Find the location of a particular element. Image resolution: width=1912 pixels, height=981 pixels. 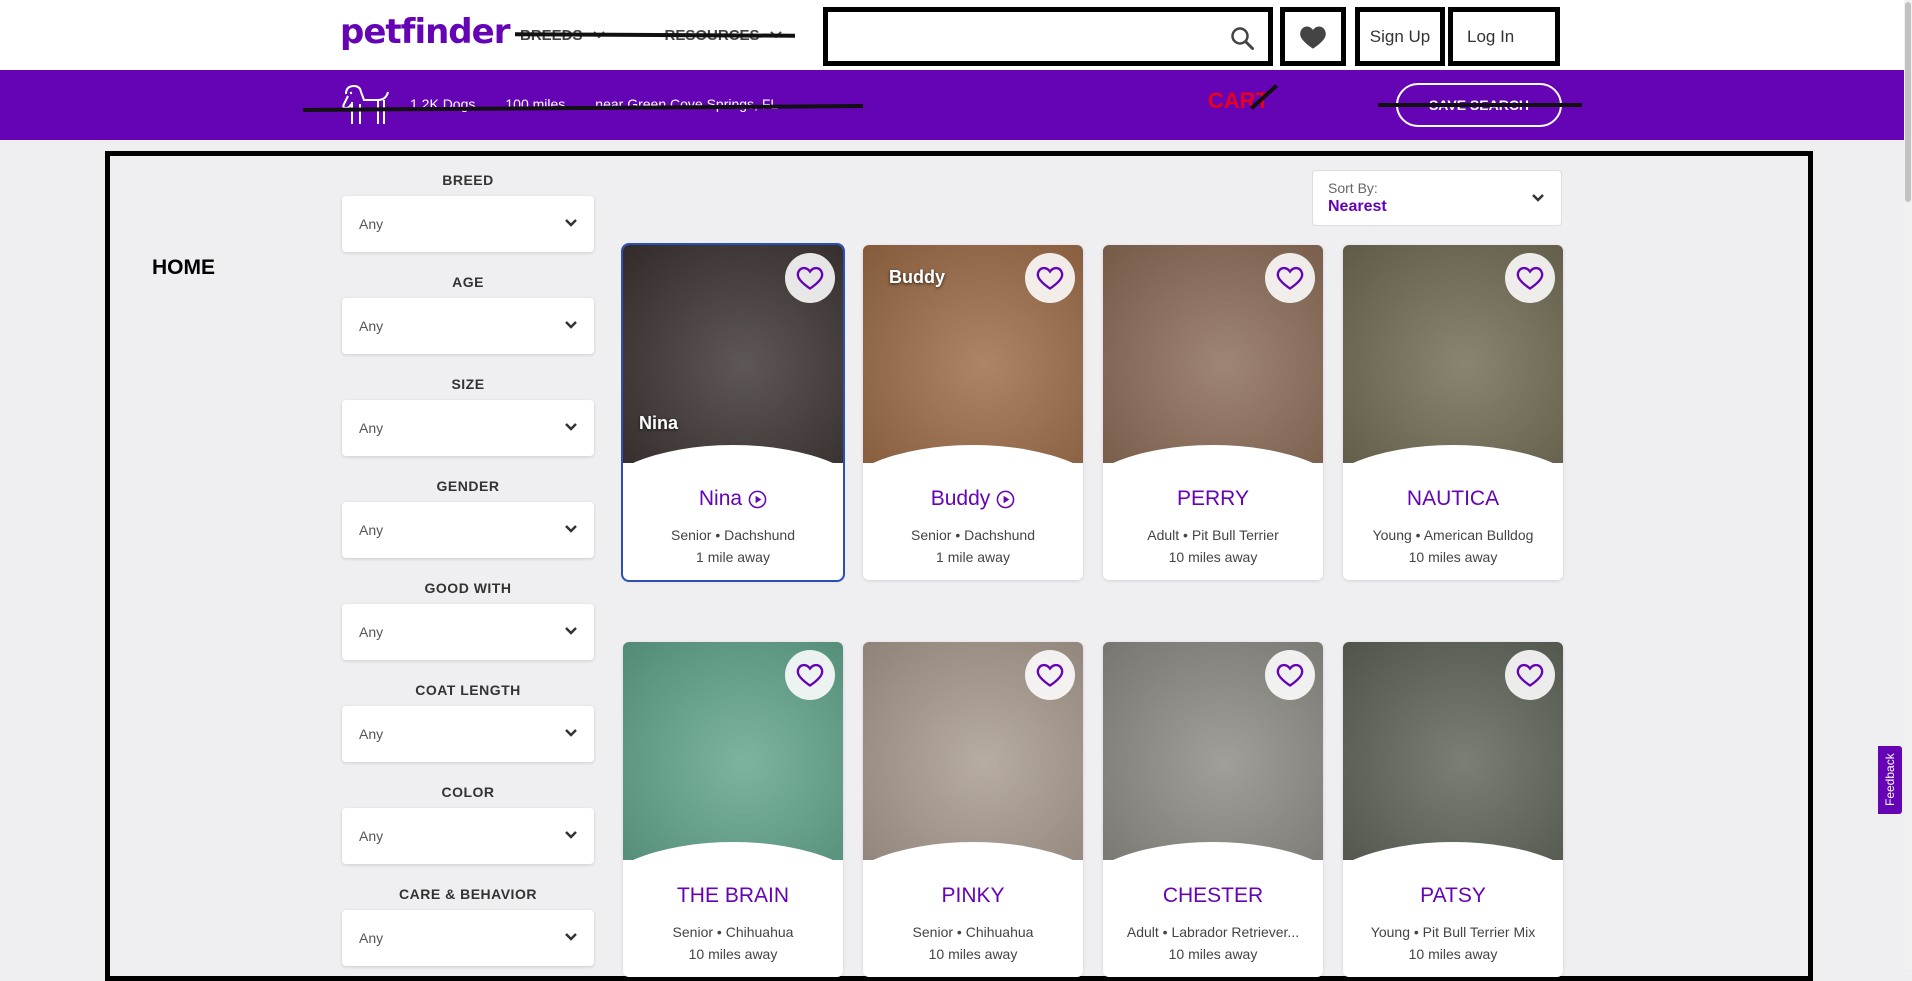

petfinder-logo: petfinder is located at coordinates (425, 32).